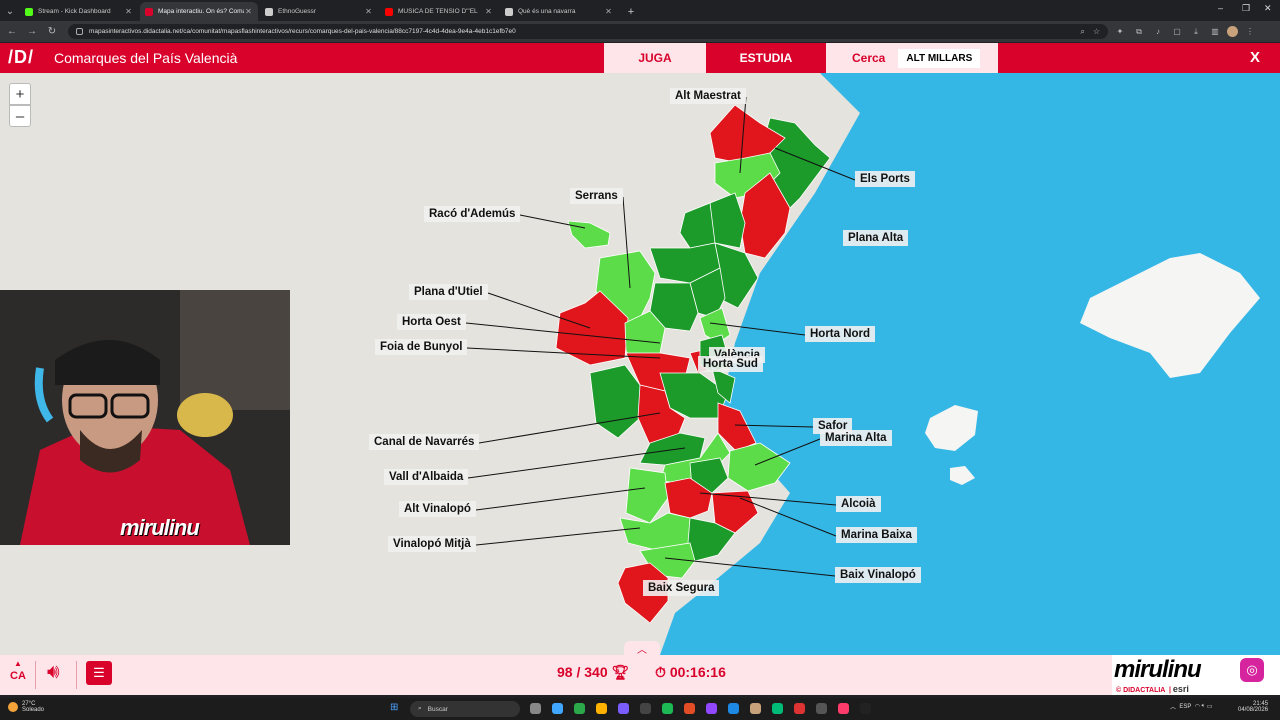 The width and height of the screenshot is (1280, 720). What do you see at coordinates (642, 648) in the screenshot?
I see `expand-panel-button: ︿` at bounding box center [642, 648].